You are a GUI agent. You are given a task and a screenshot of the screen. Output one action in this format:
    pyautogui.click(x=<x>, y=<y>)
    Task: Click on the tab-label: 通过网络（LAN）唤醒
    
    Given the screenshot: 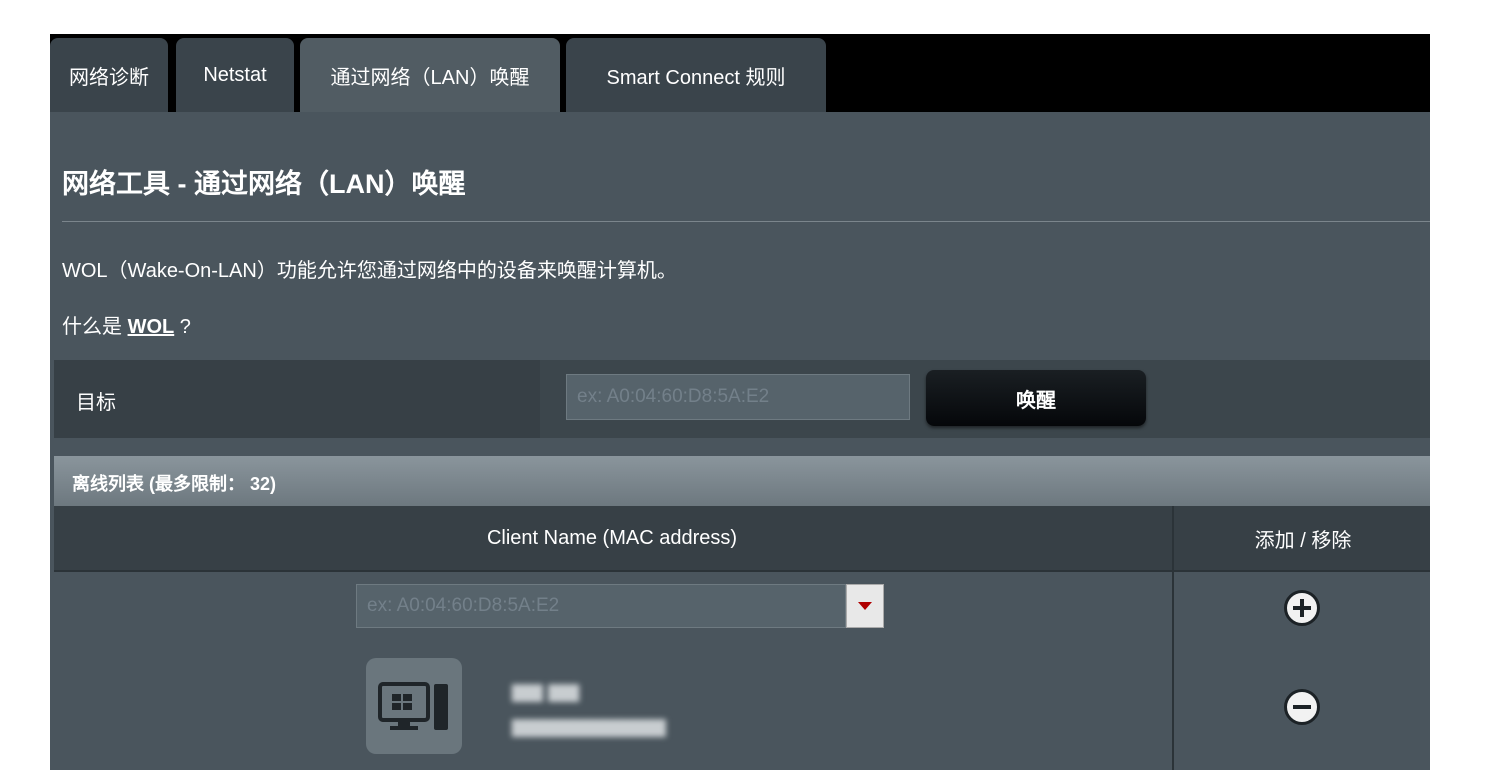 What is the action you would take?
    pyautogui.click(x=430, y=77)
    